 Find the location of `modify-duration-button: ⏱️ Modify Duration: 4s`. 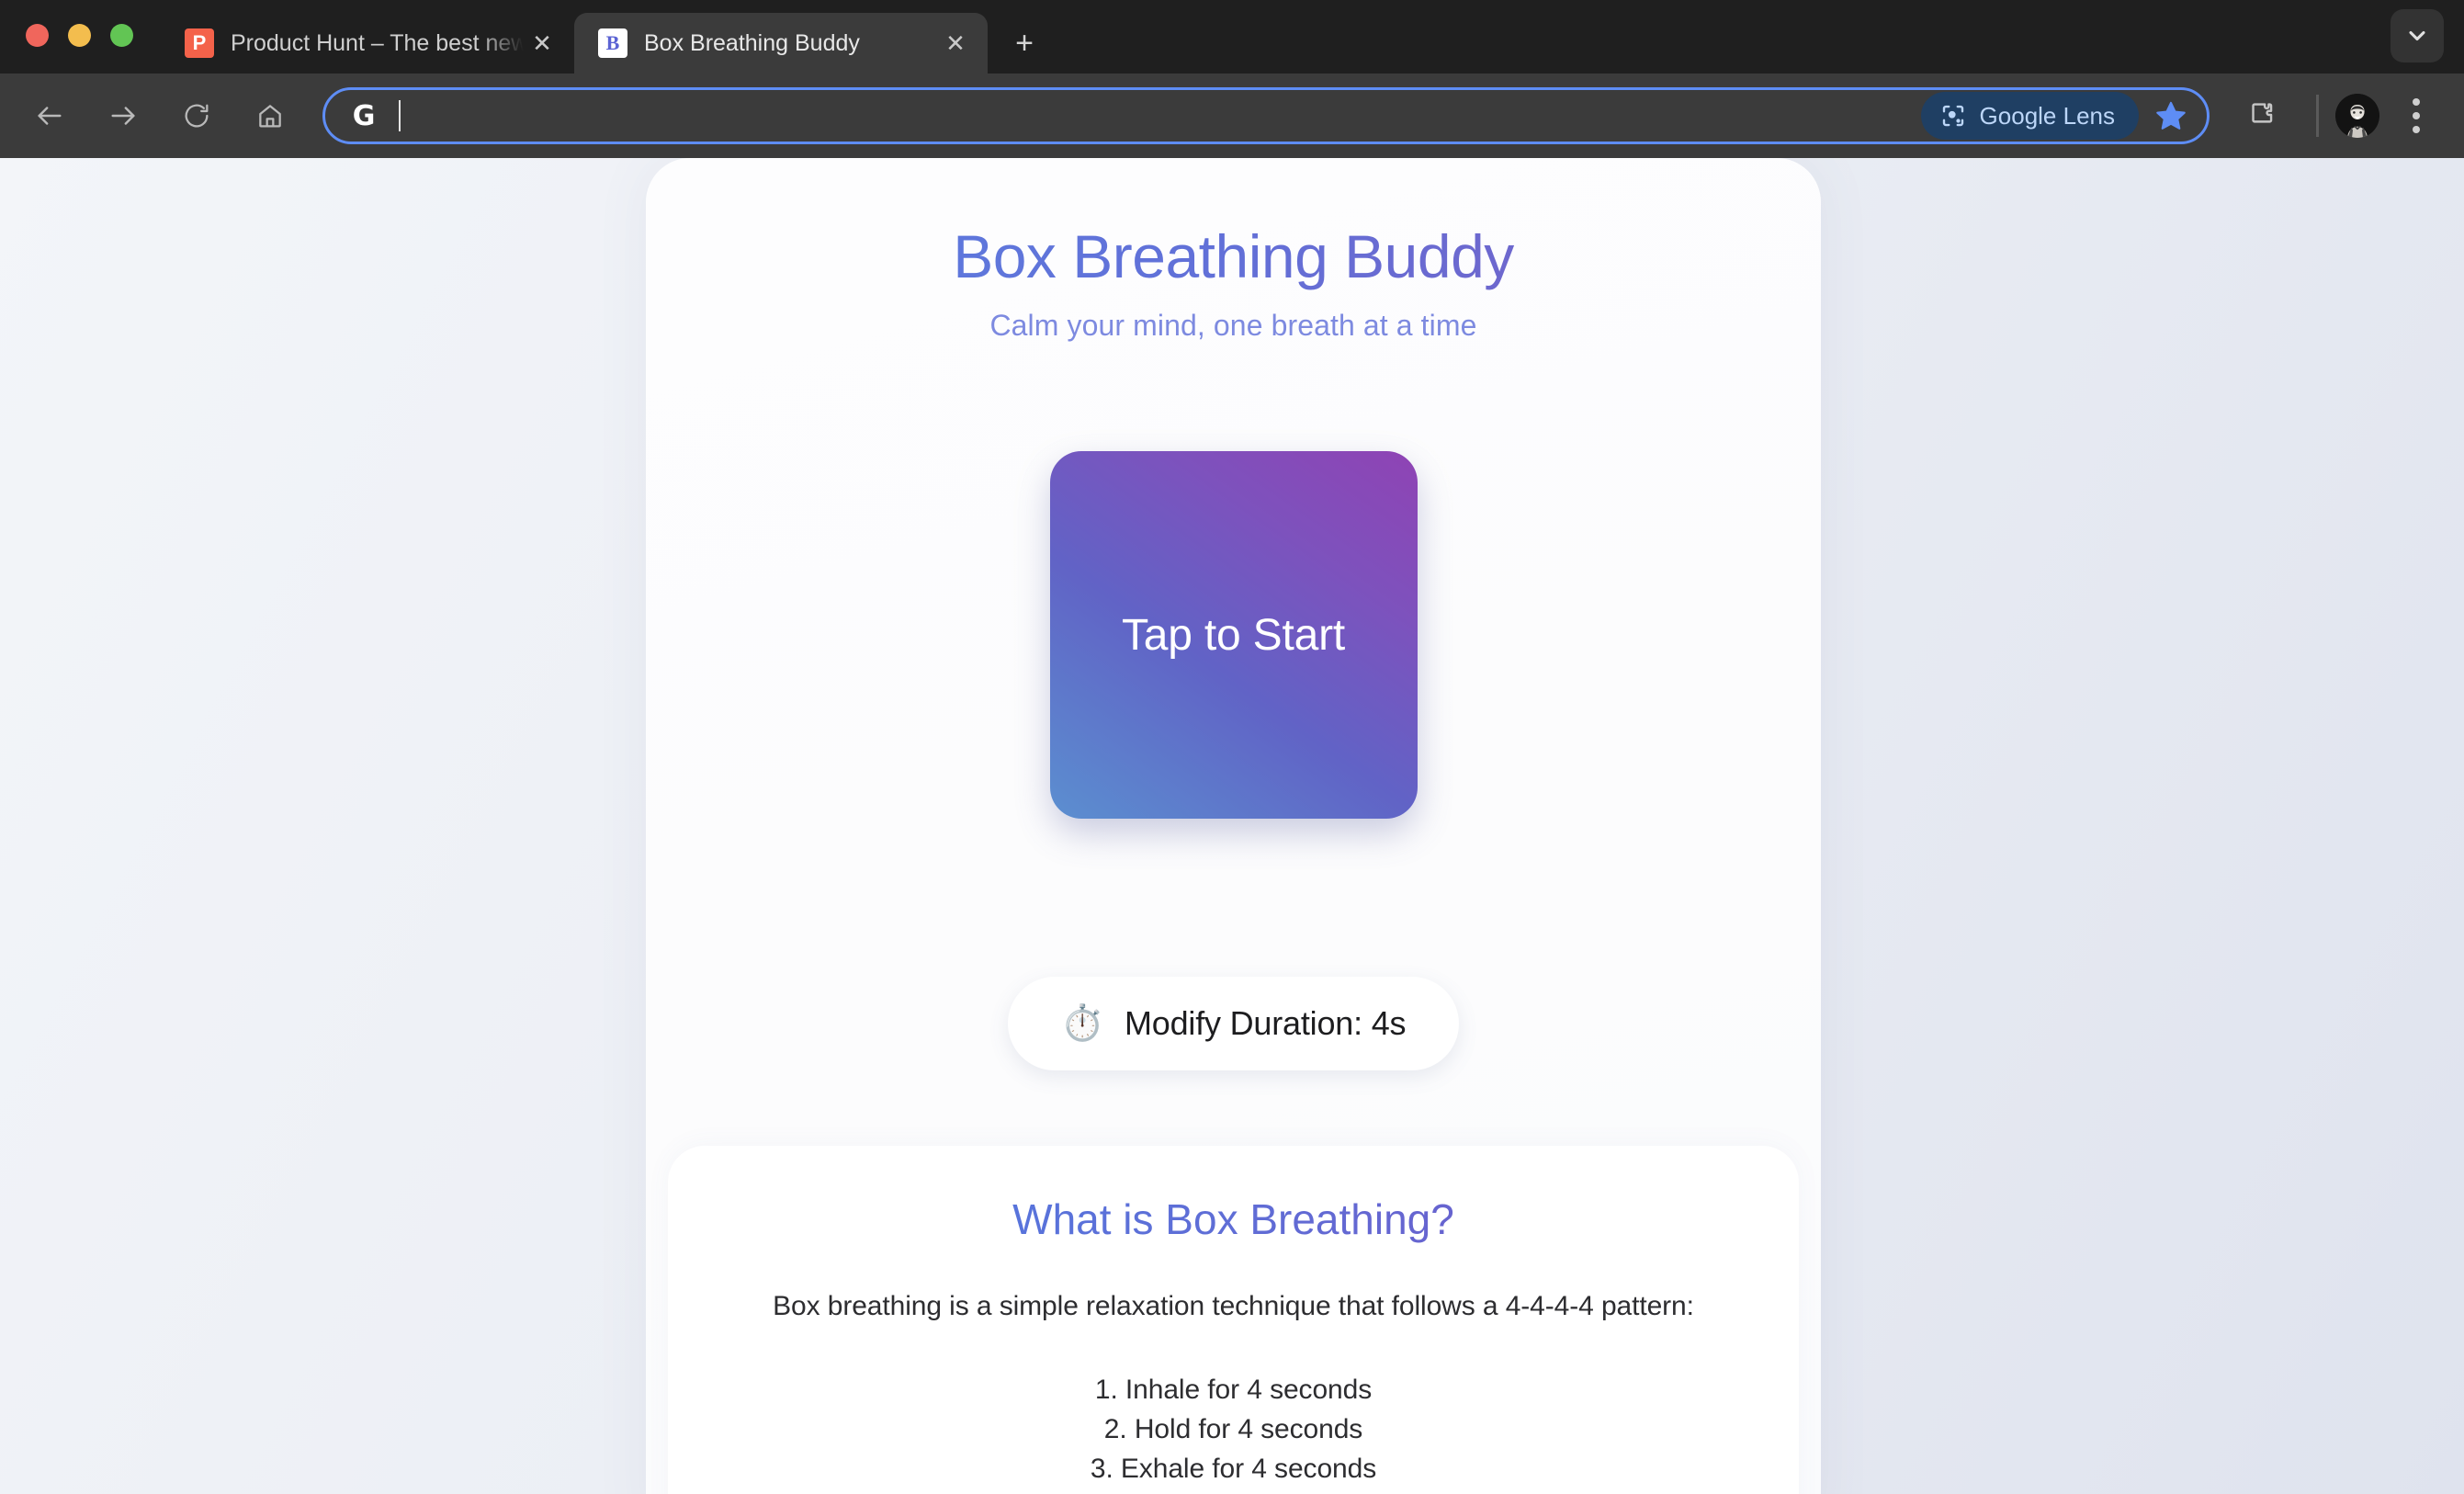

modify-duration-button: ⏱️ Modify Duration: 4s is located at coordinates (1234, 1023).